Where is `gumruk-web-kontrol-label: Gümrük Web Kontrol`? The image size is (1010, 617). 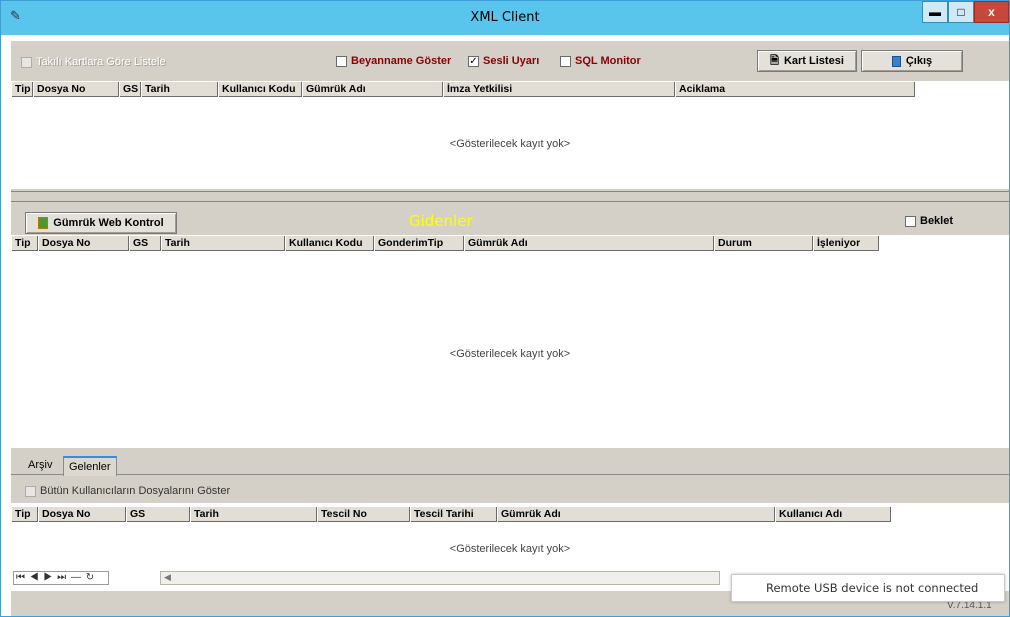 gumruk-web-kontrol-label: Gümrük Web Kontrol is located at coordinates (108, 223).